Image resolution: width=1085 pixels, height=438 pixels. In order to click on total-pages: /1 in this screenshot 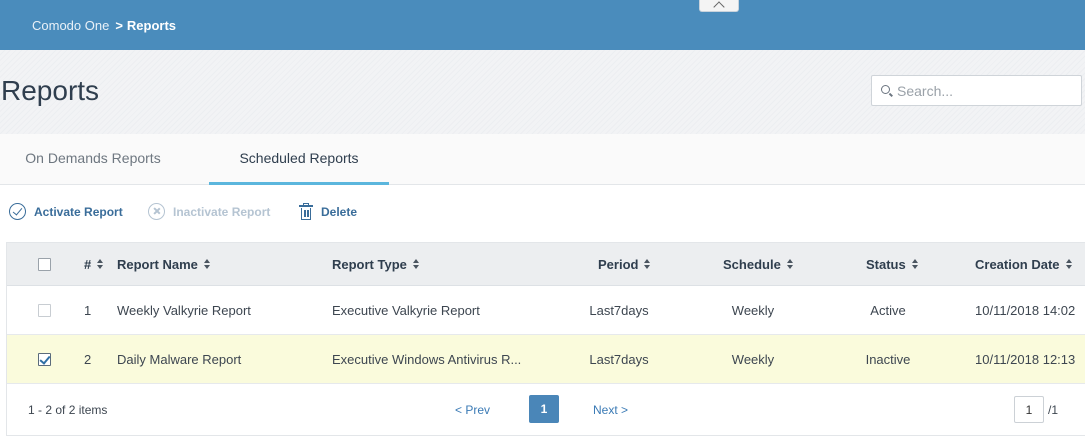, I will do `click(1053, 410)`.